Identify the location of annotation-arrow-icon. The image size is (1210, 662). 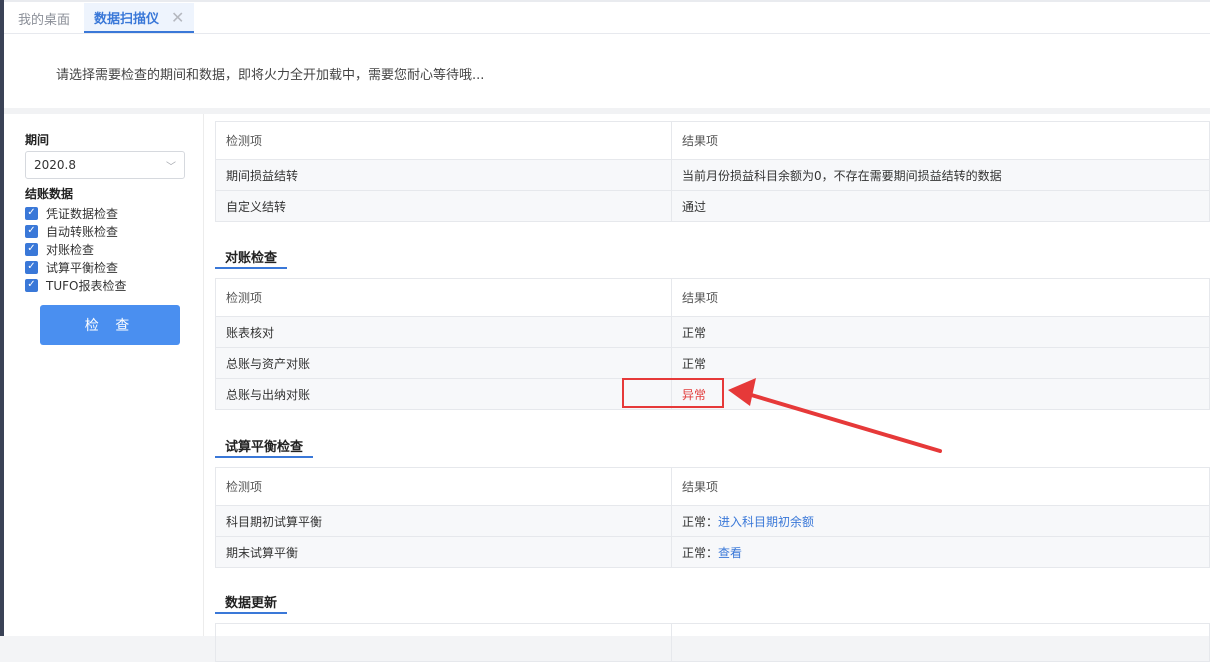
(835, 415).